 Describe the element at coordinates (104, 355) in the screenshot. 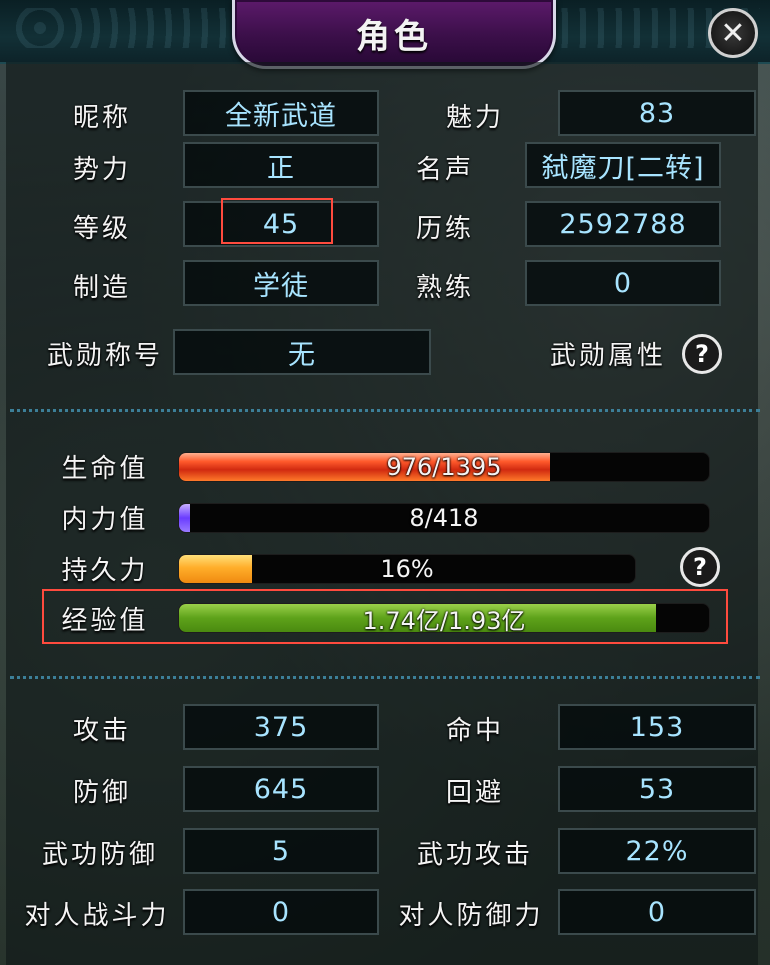

I see `merit-title-label: 武勋称号` at that location.